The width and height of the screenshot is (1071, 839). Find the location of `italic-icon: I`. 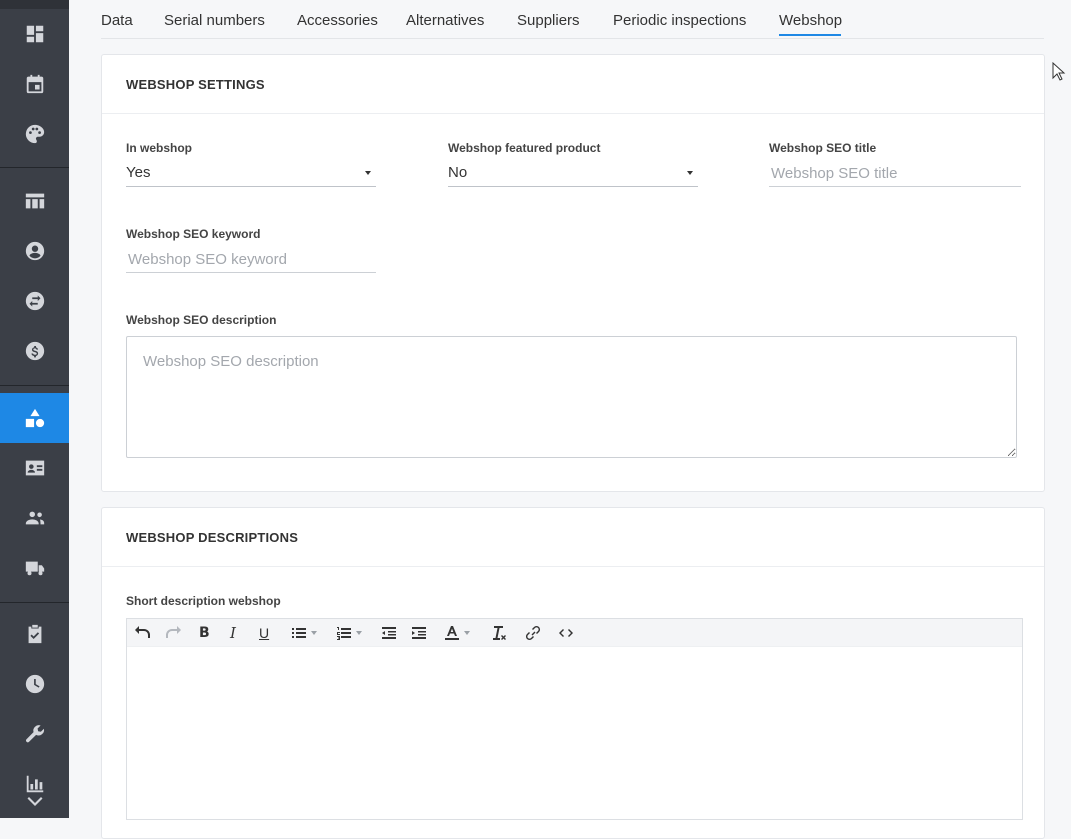

italic-icon: I is located at coordinates (233, 633).